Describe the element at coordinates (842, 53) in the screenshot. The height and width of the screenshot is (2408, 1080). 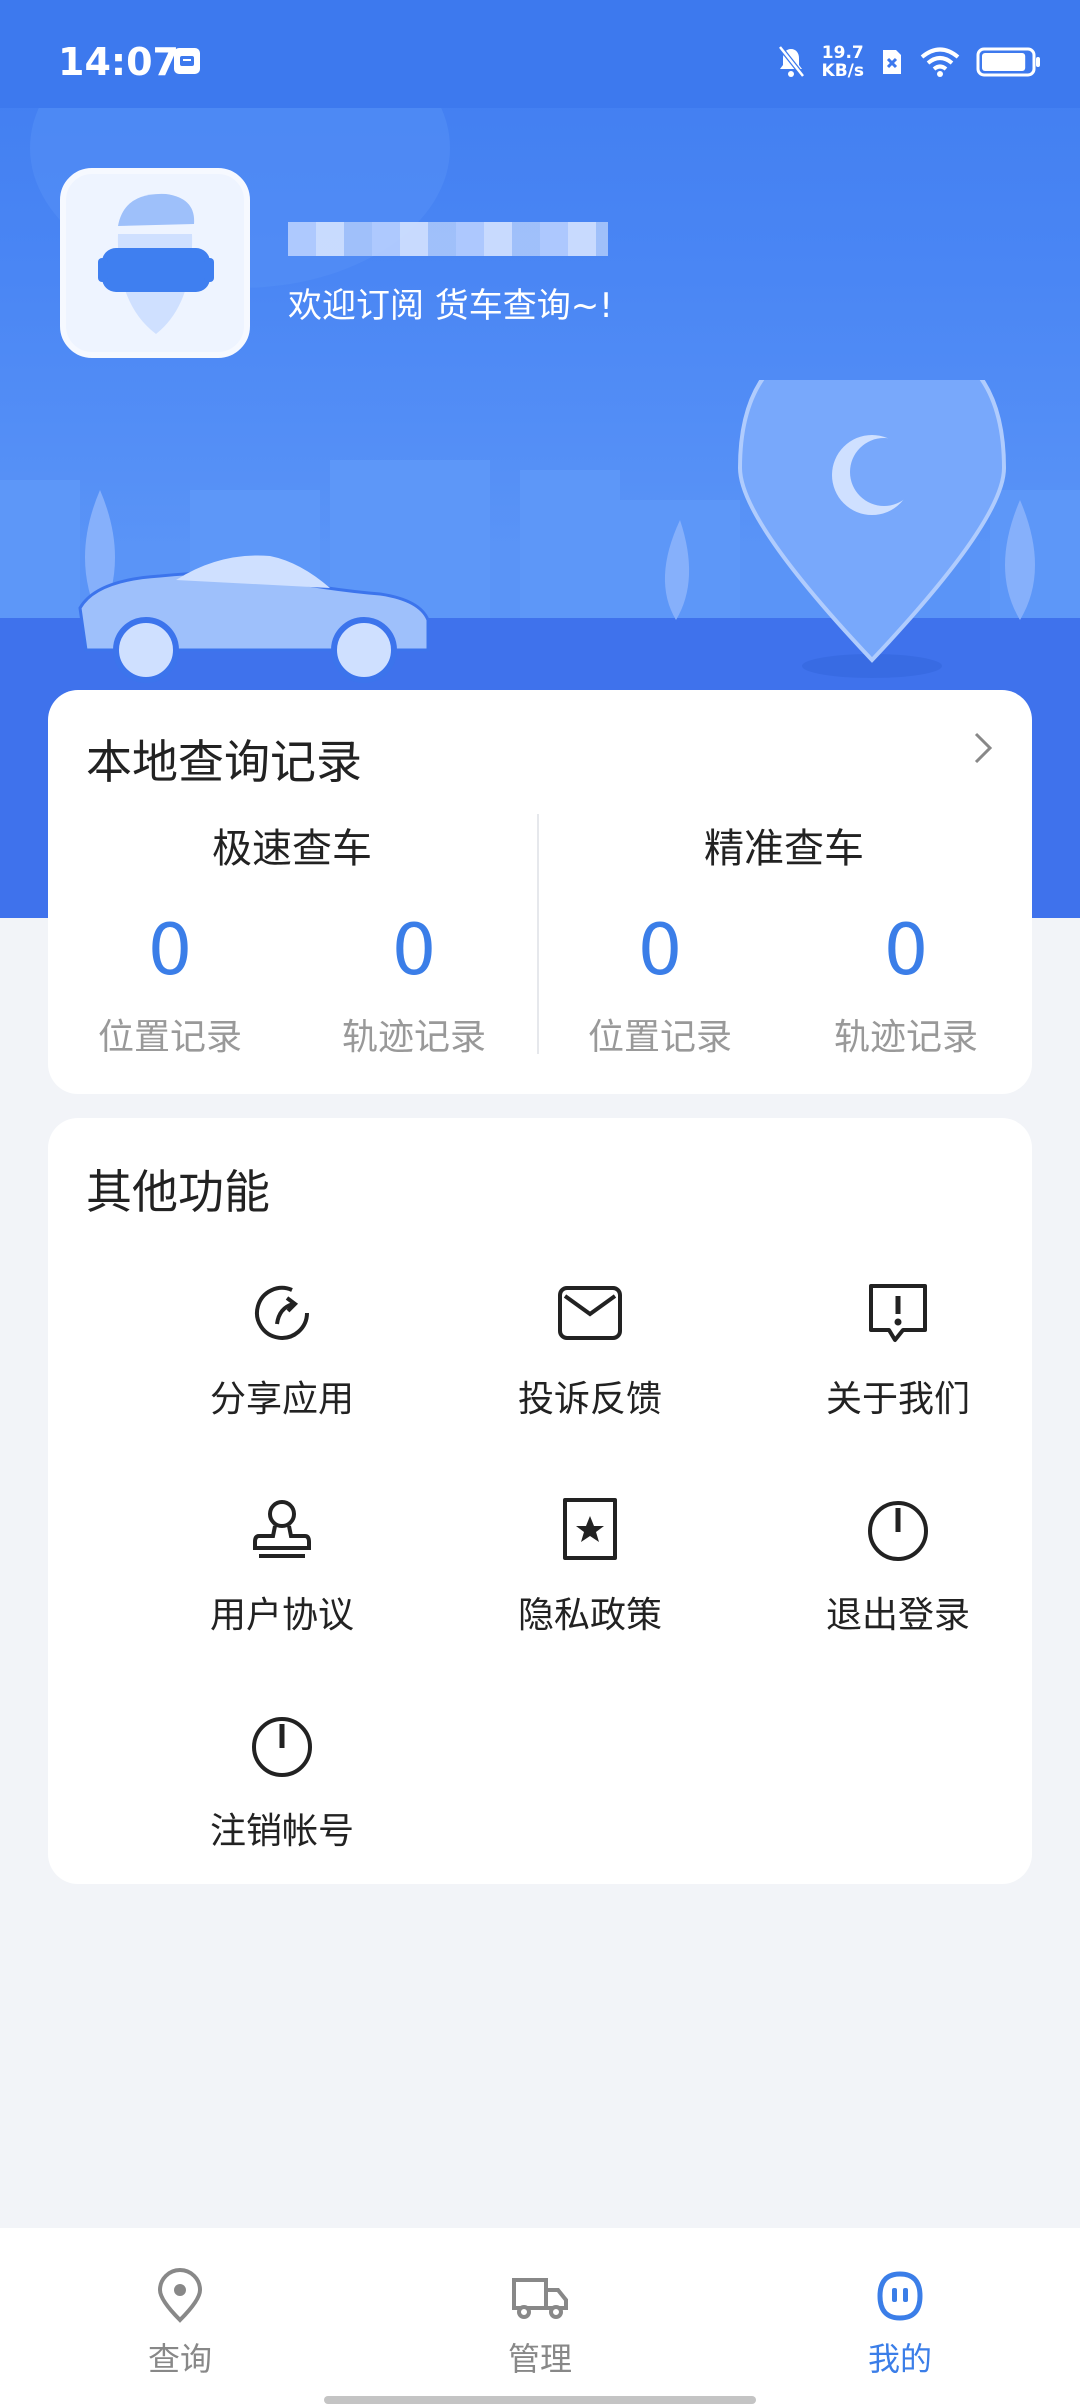
I see `net-speed-value: 19.7` at that location.